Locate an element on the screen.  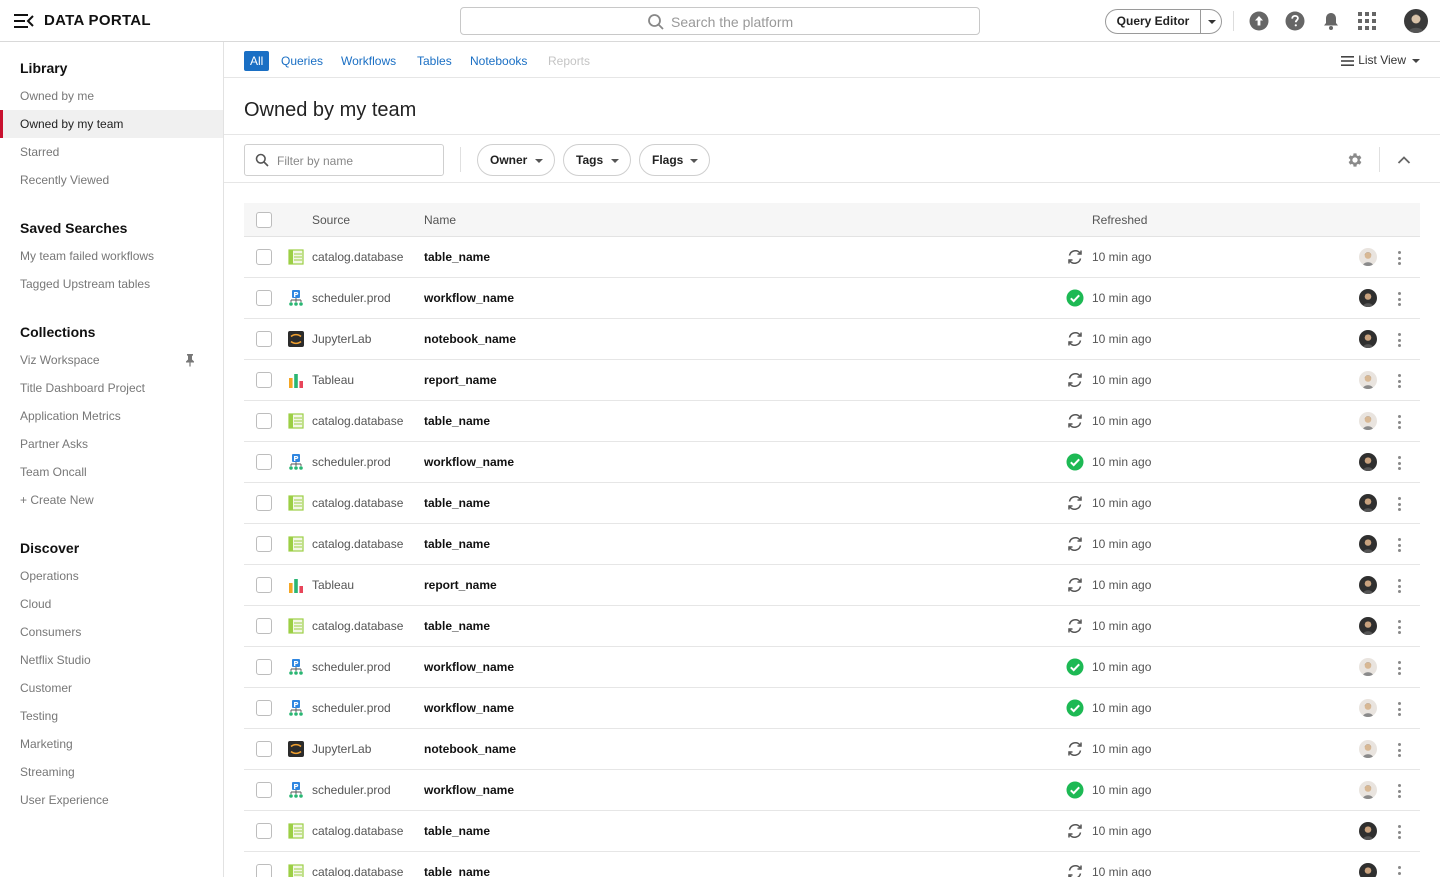
tab-queries: Queries is located at coordinates (302, 61).